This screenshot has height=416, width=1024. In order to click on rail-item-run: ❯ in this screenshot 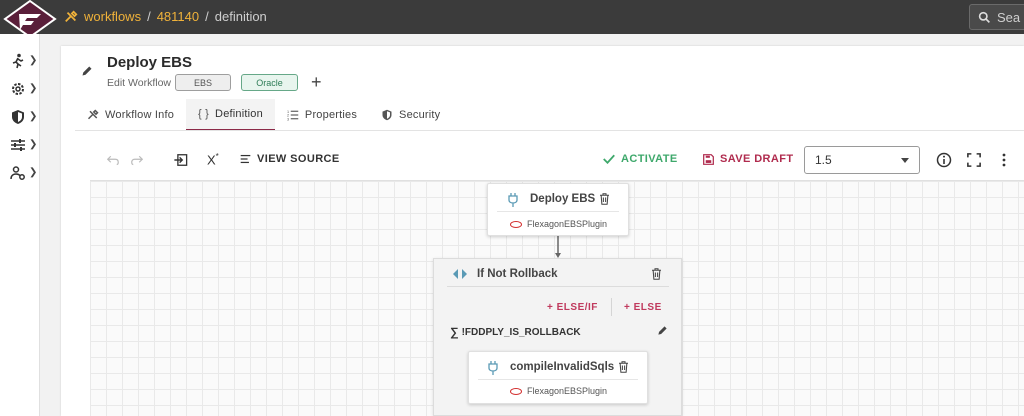, I will do `click(24, 61)`.